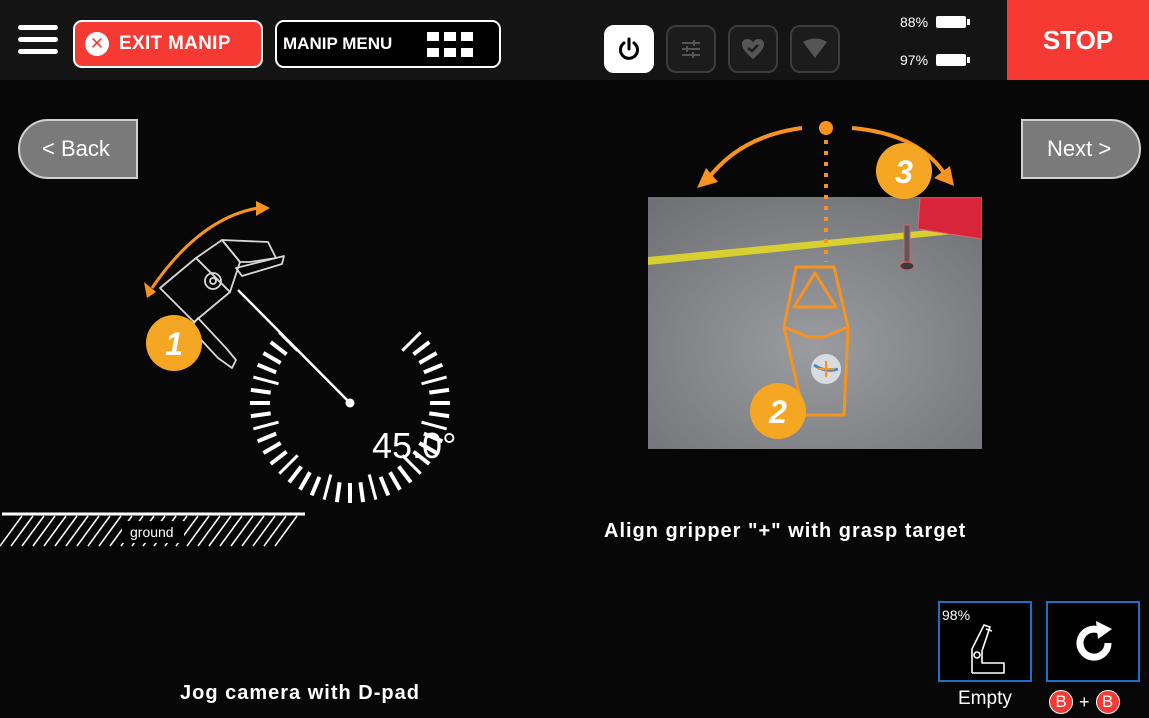 This screenshot has height=718, width=1149. Describe the element at coordinates (300, 693) in the screenshot. I see `left-instruction: Jog camera with D-pad` at that location.